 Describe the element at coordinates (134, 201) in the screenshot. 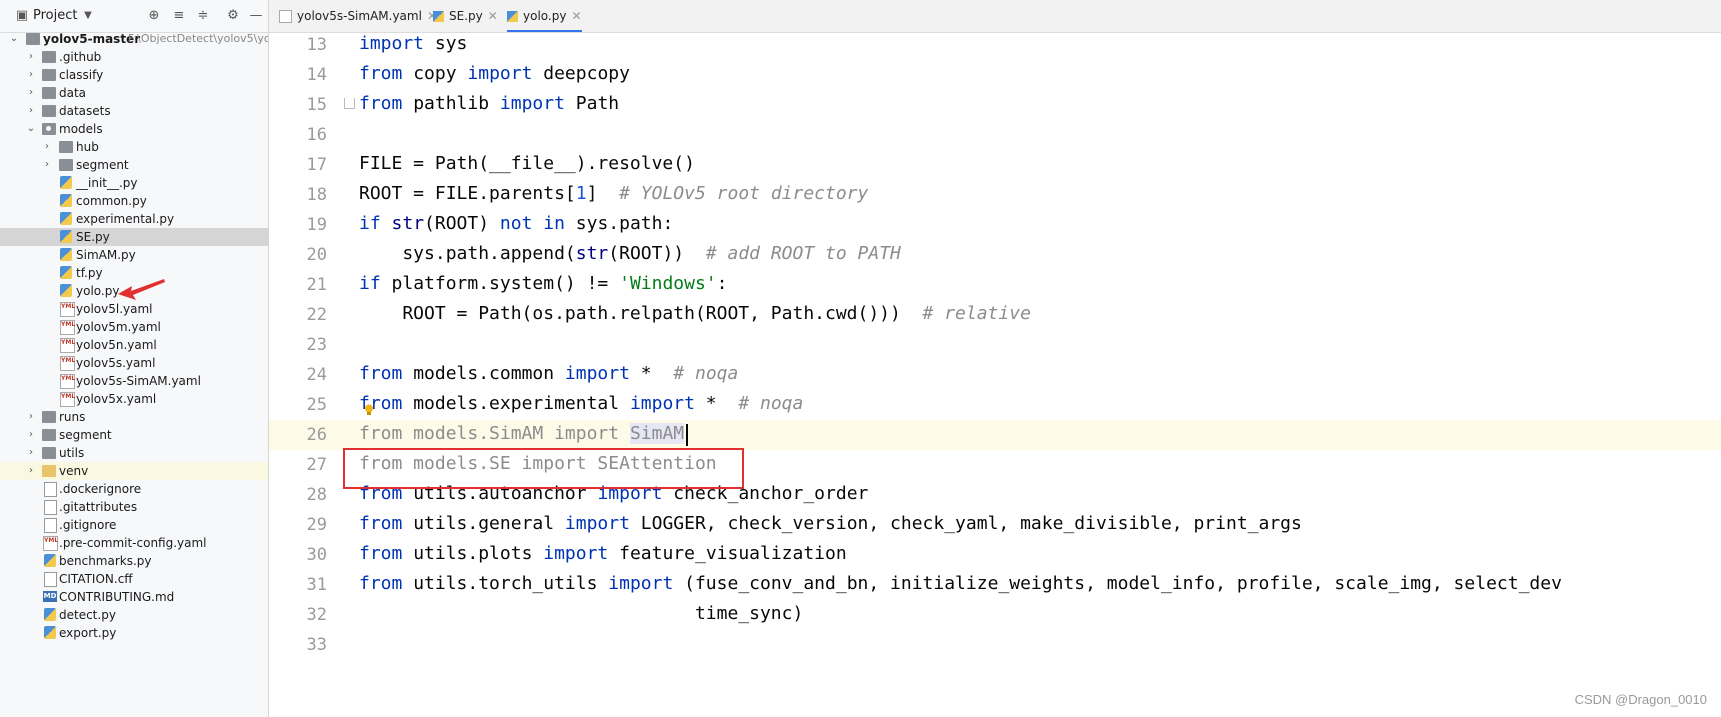

I see `tree-item-common-py: common.py` at that location.